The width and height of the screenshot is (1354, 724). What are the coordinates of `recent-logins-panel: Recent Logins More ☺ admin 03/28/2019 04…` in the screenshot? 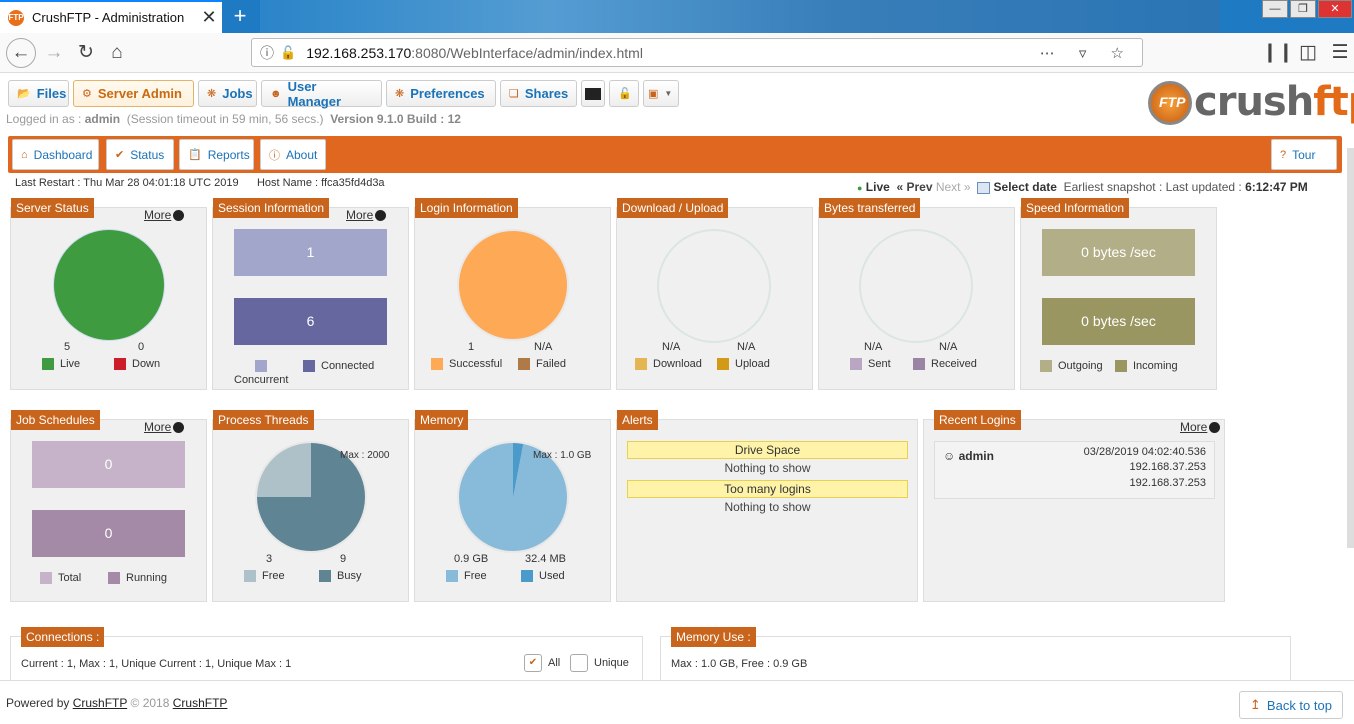 It's located at (1074, 506).